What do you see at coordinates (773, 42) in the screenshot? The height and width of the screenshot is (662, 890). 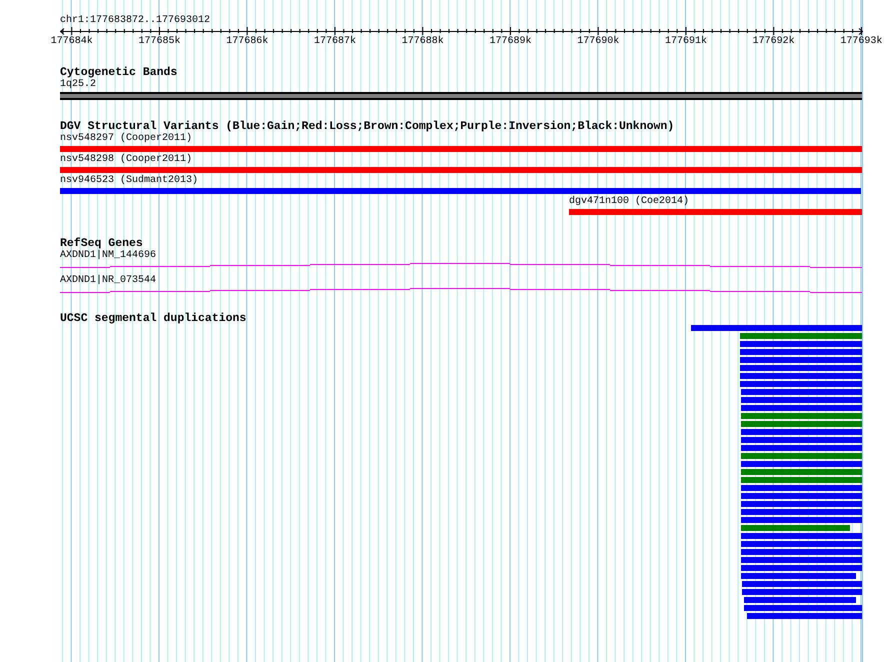 I see `ruler-label: 177692k` at bounding box center [773, 42].